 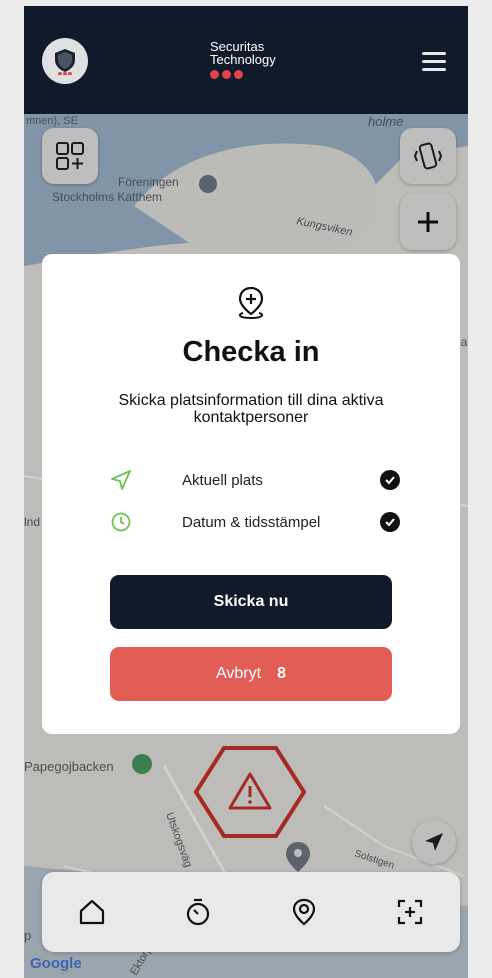 I want to click on brand-logo: Securitas Technology, so click(x=243, y=59).